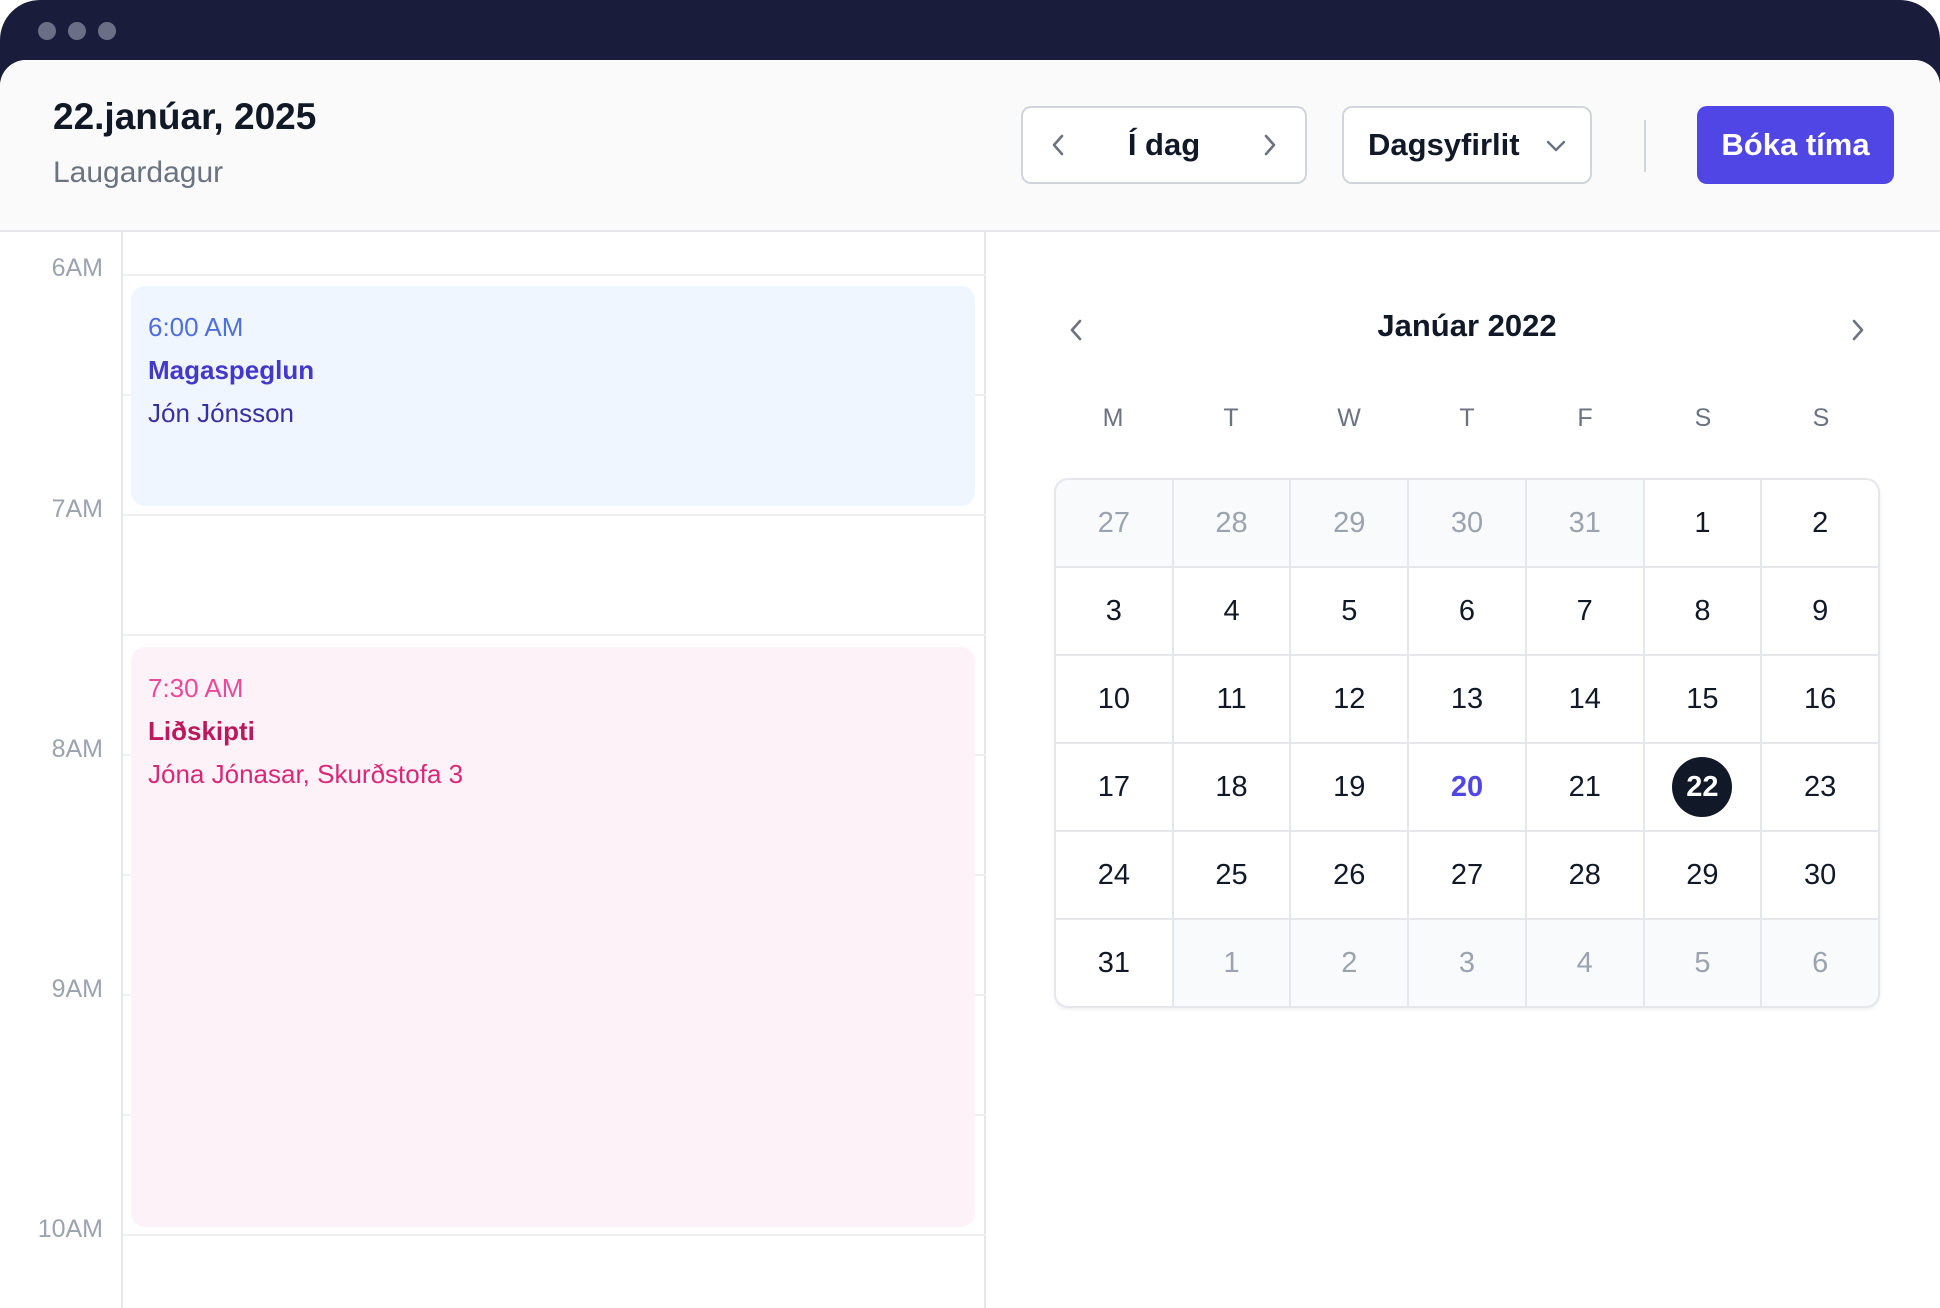 This screenshot has width=1940, height=1308. I want to click on calendar-day: 11, so click(1231, 699).